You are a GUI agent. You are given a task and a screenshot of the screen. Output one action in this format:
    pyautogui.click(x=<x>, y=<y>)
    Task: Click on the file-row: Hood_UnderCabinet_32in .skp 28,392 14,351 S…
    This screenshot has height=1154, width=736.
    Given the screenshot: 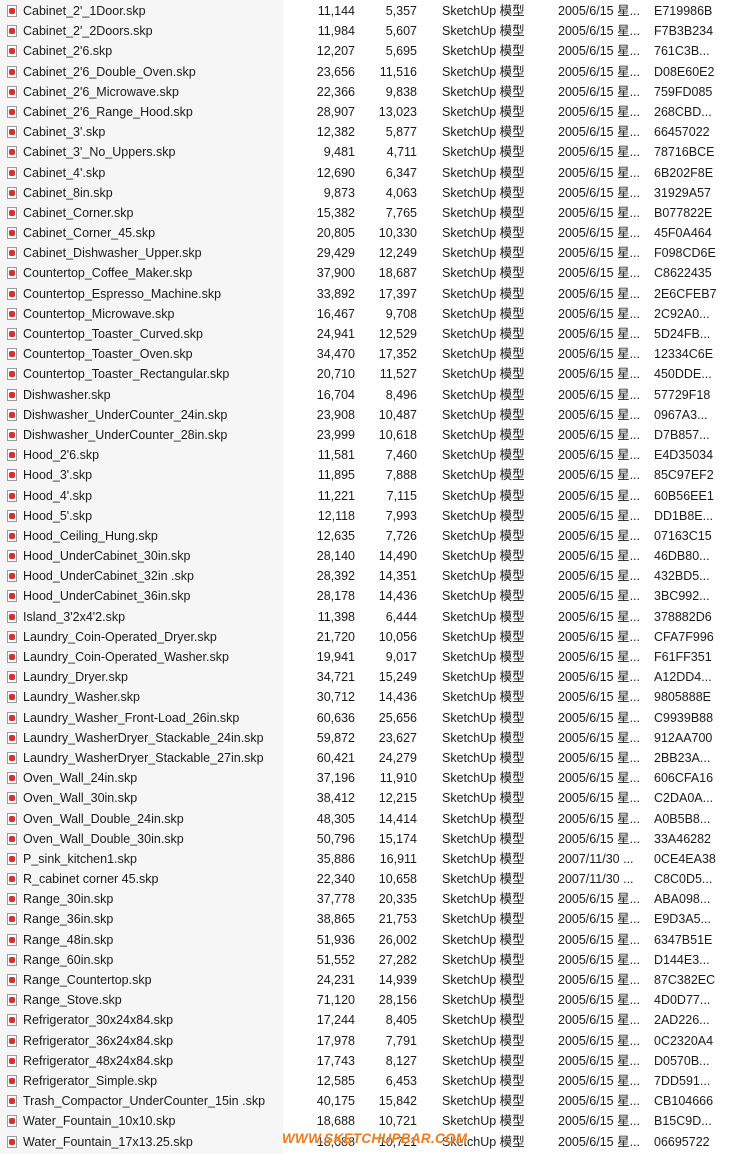 What is the action you would take?
    pyautogui.click(x=368, y=576)
    